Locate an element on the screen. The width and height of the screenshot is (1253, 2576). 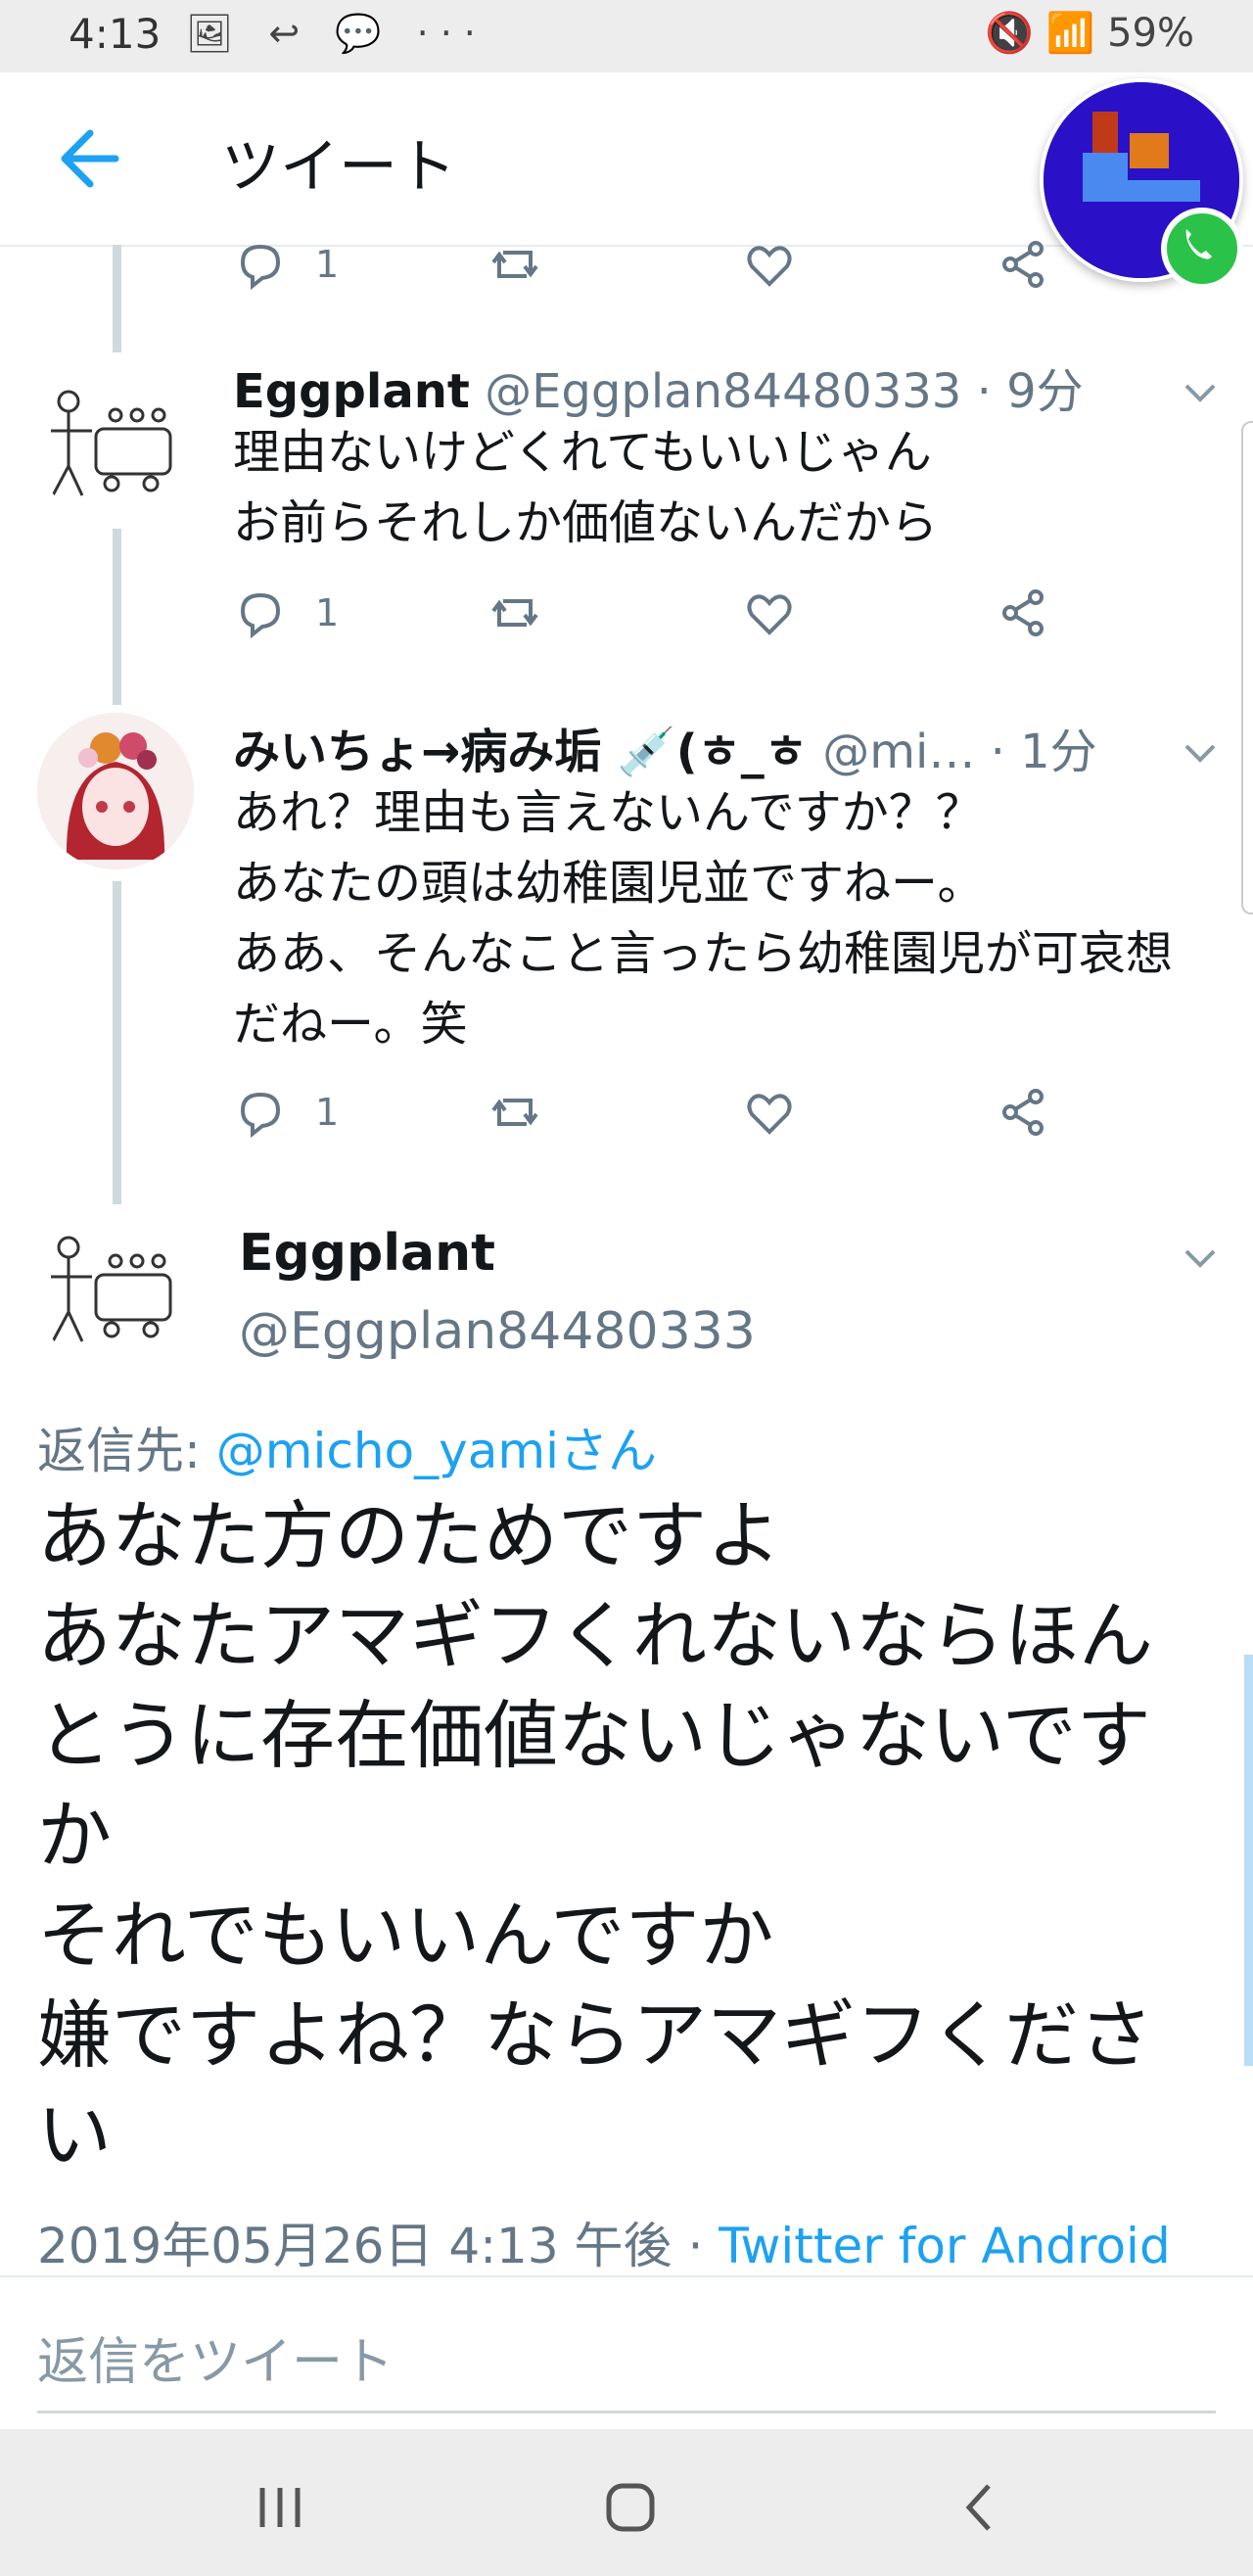
tweet-time: · 1分 is located at coordinates (1043, 752).